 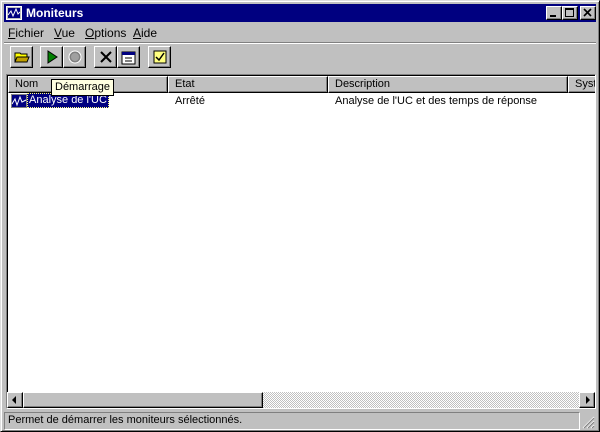 What do you see at coordinates (14, 13) in the screenshot?
I see `monitor-app-icon` at bounding box center [14, 13].